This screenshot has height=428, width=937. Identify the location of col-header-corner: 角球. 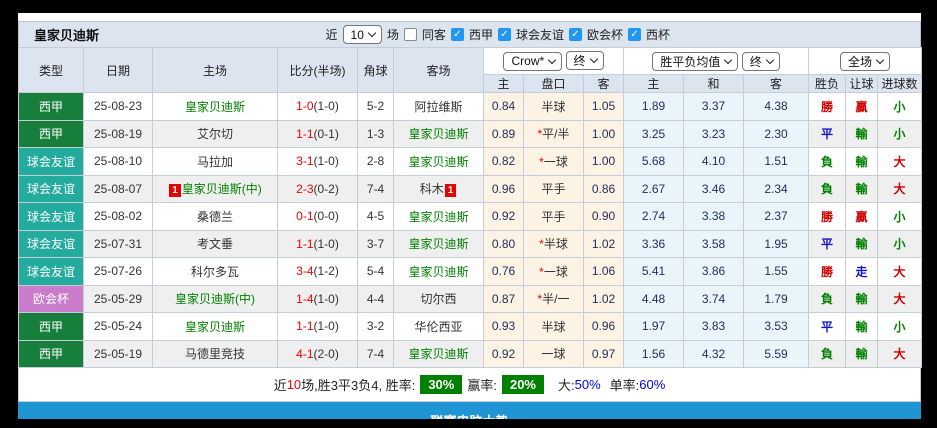
(375, 70).